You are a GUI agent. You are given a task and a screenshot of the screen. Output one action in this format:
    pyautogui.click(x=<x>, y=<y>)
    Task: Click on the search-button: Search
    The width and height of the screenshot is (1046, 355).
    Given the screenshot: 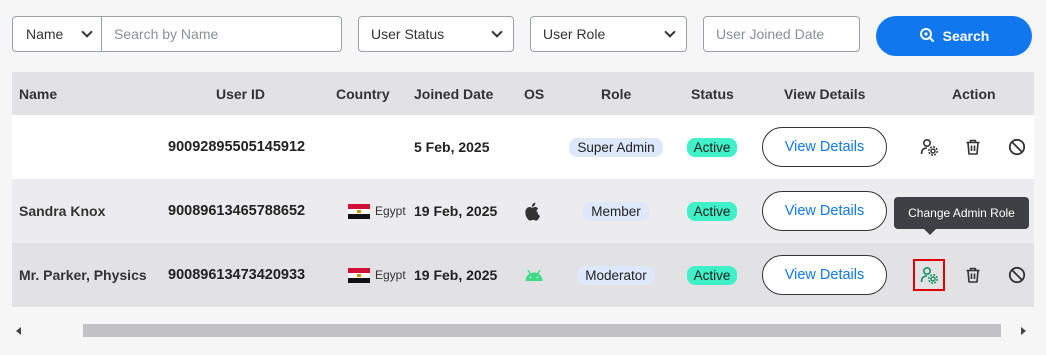 What is the action you would take?
    pyautogui.click(x=954, y=36)
    